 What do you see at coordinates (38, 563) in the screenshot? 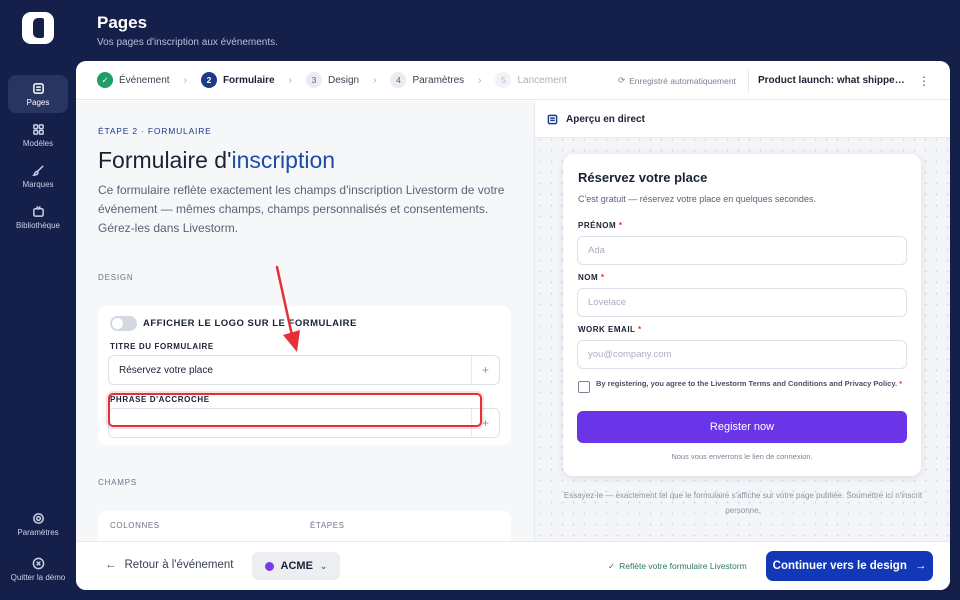
I see `exit-icon` at bounding box center [38, 563].